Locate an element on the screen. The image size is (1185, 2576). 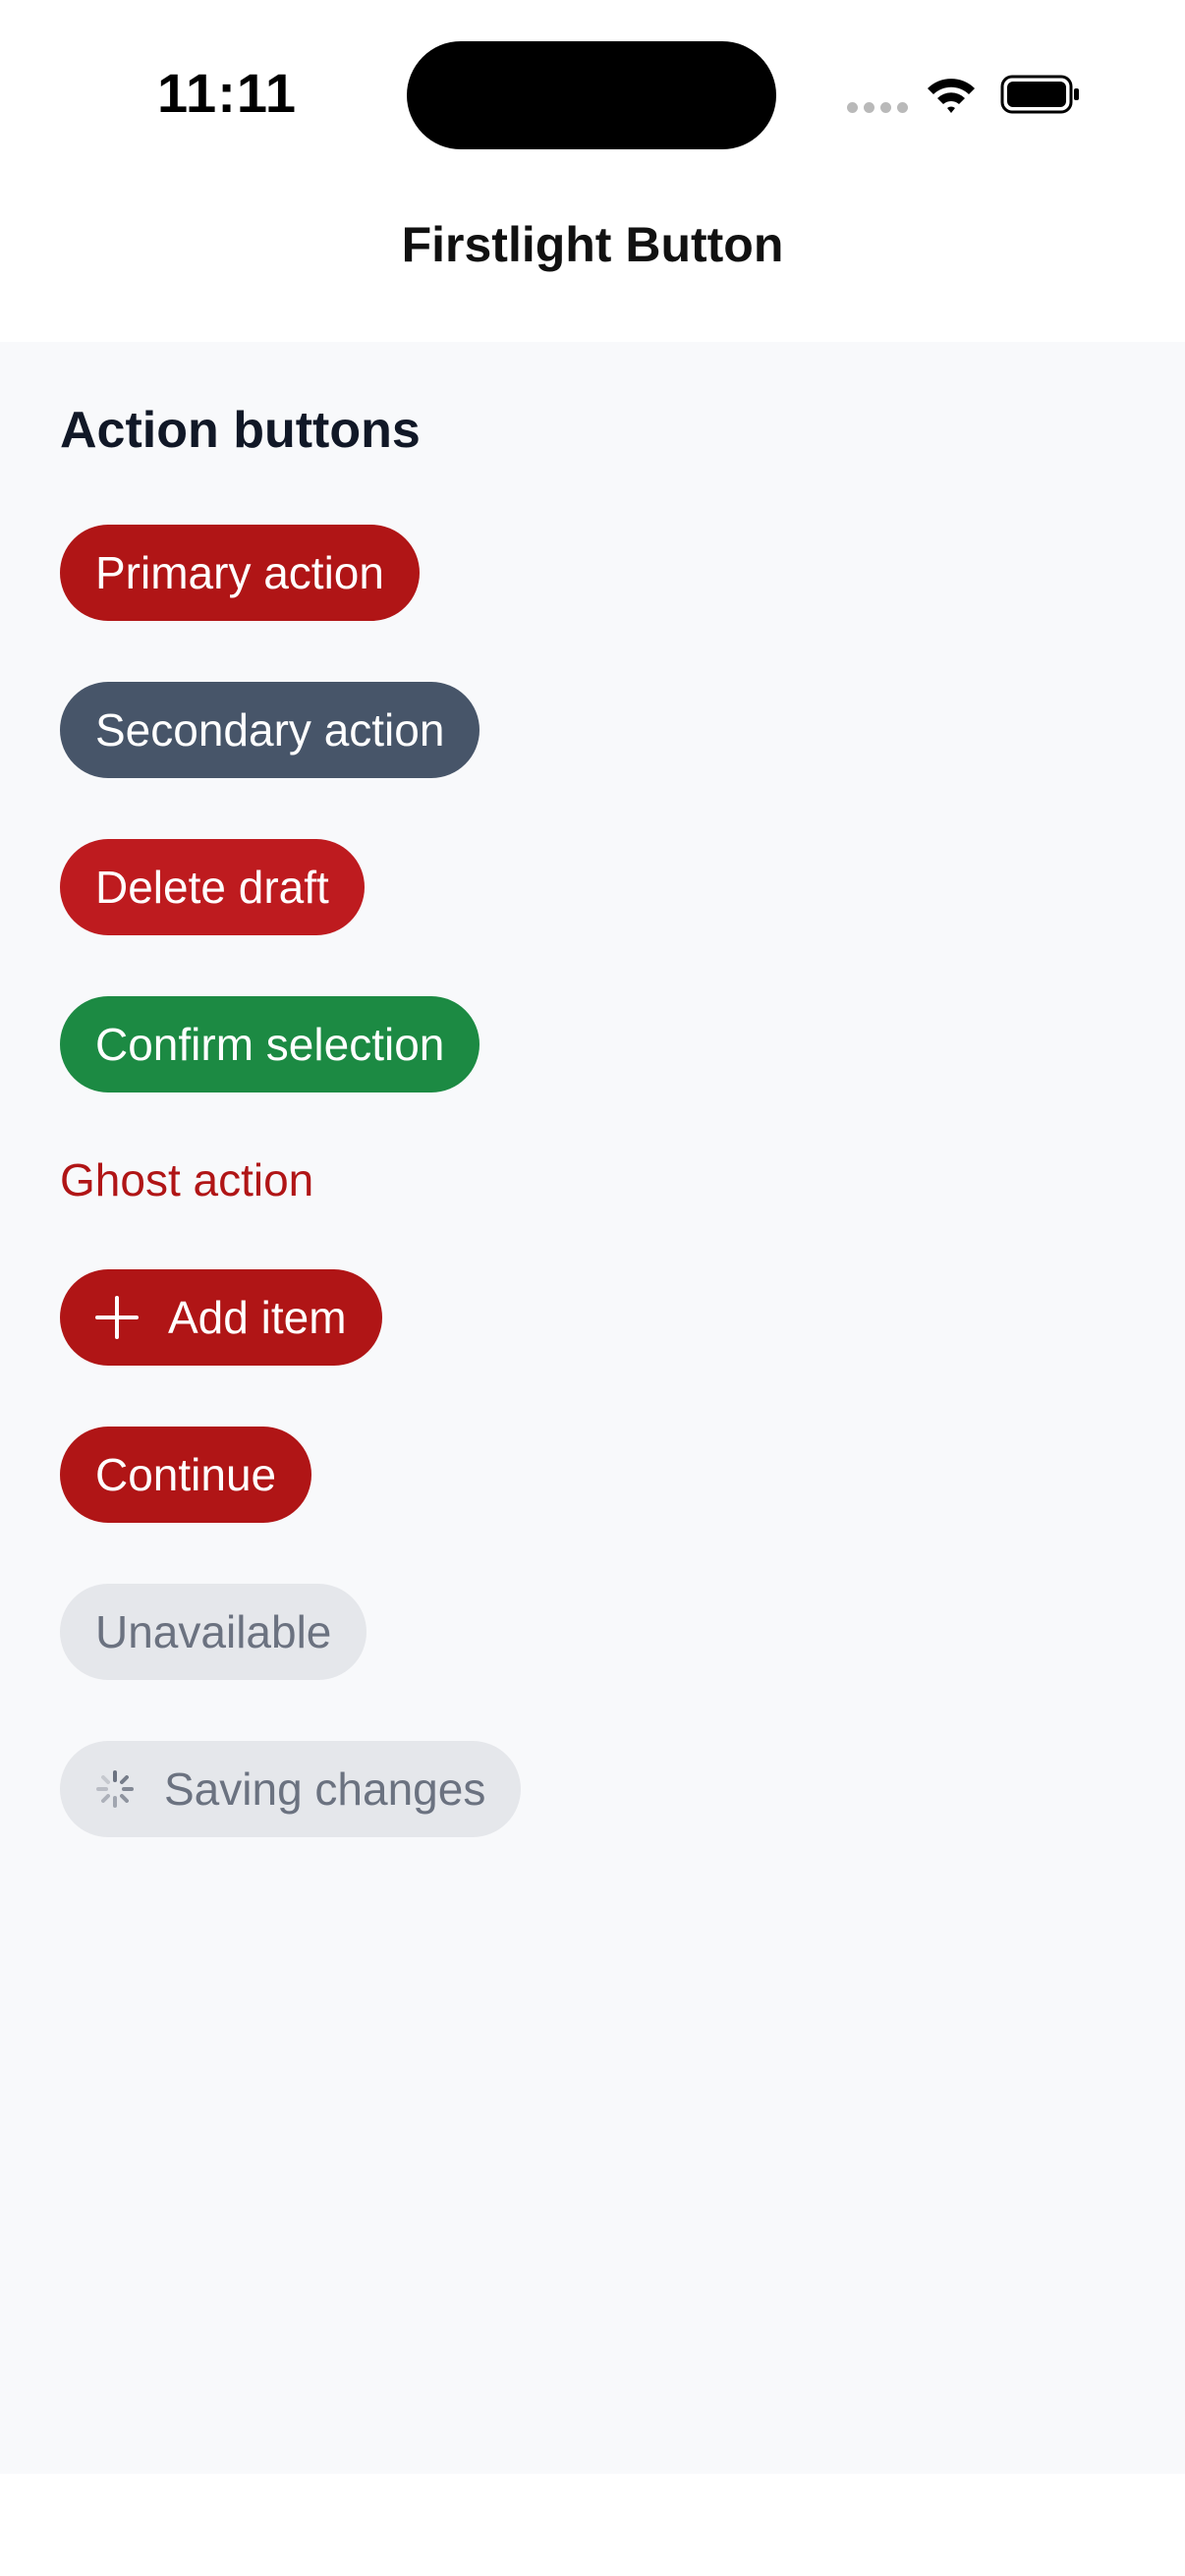
unavailable-button: Unavailable is located at coordinates (214, 1632).